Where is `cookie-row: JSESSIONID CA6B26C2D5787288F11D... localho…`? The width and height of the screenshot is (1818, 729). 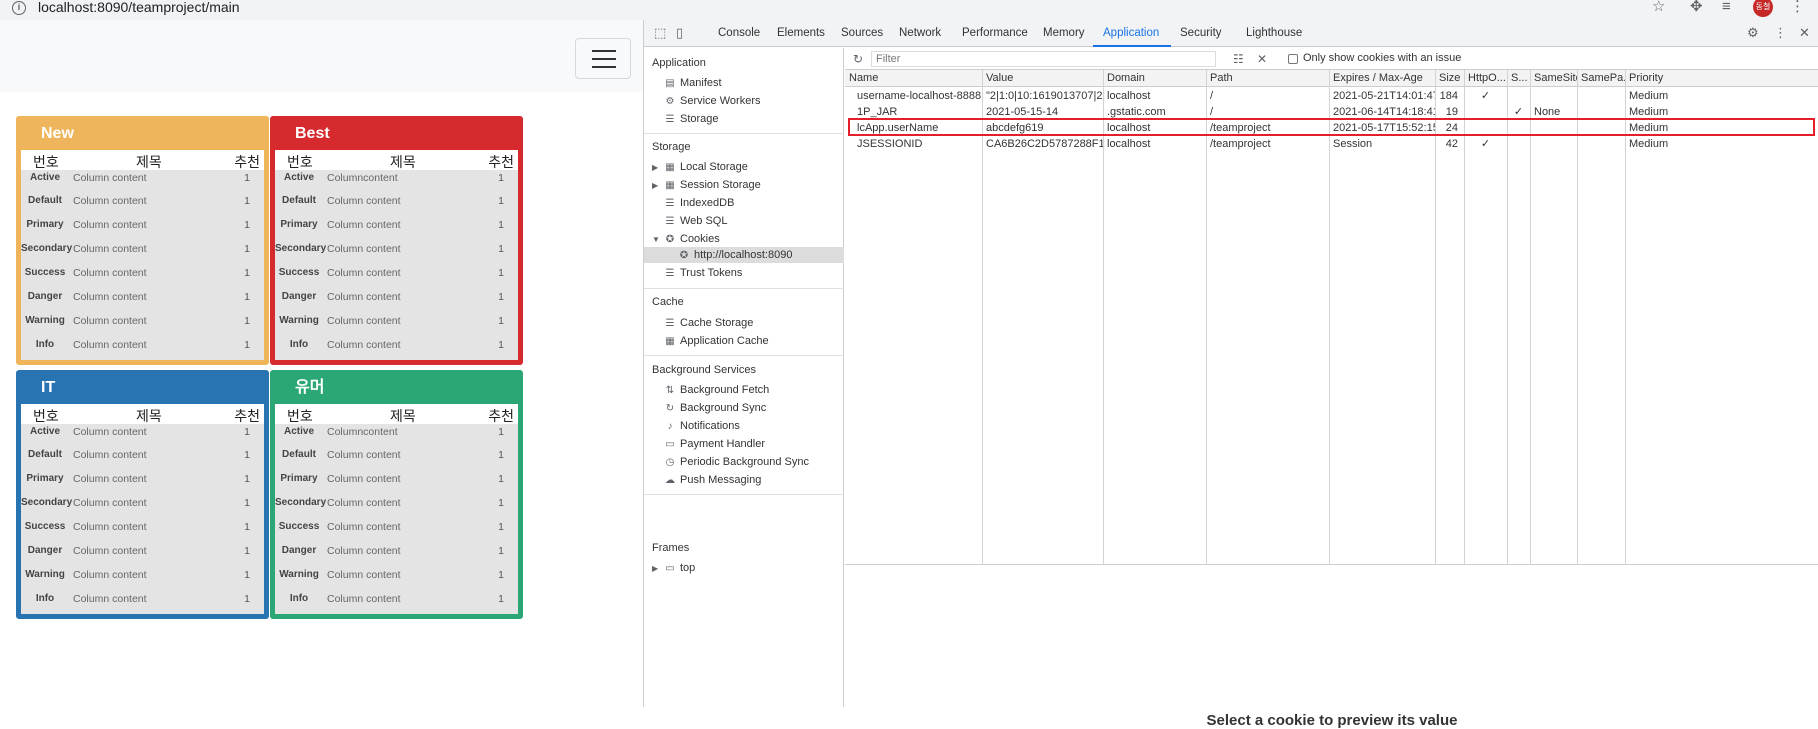 cookie-row: JSESSIONID CA6B26C2D5787288F11D... localho… is located at coordinates (1331, 144).